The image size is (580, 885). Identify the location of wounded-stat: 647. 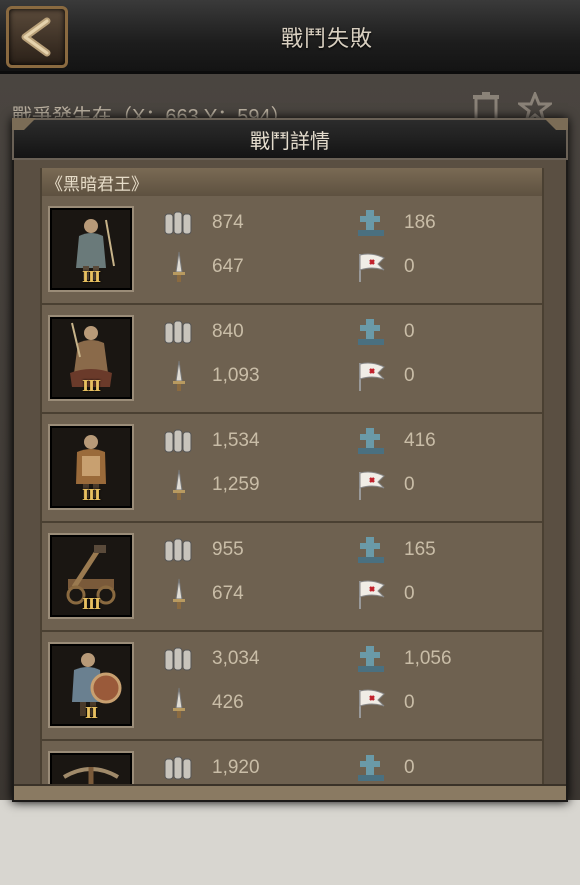
(203, 267).